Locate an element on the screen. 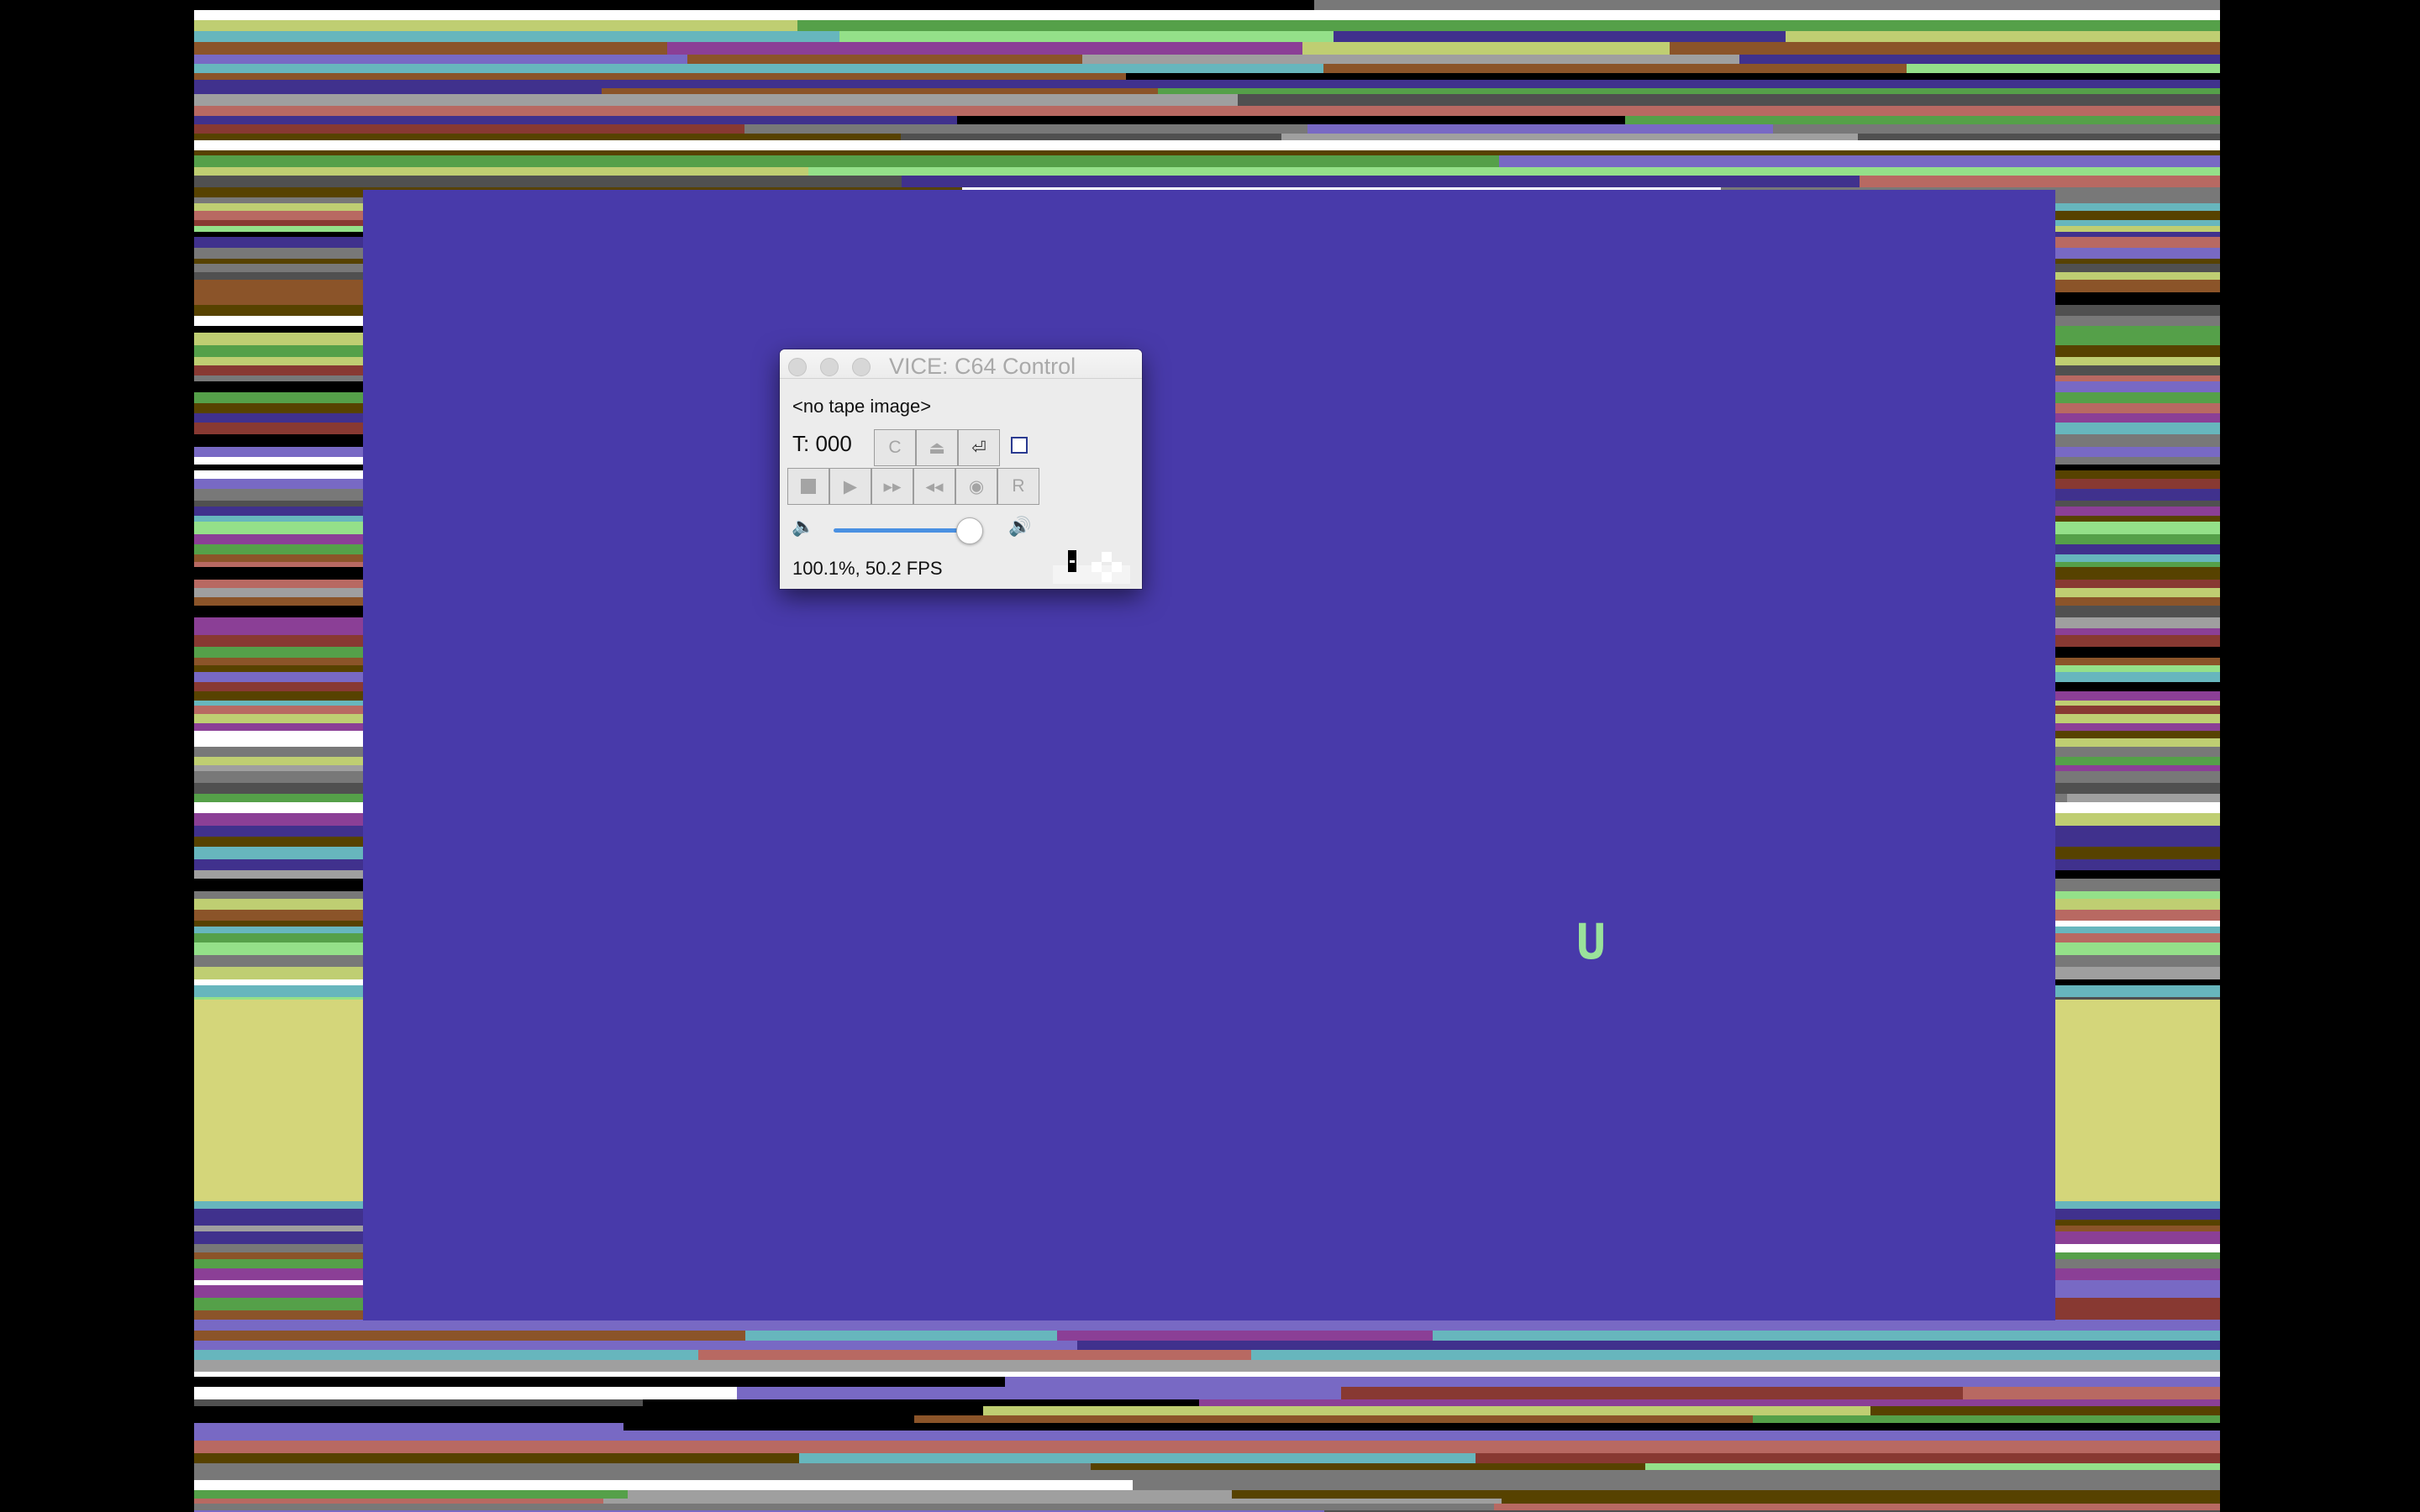 Image resolution: width=2420 pixels, height=1512 pixels. reset-label: R is located at coordinates (1019, 486).